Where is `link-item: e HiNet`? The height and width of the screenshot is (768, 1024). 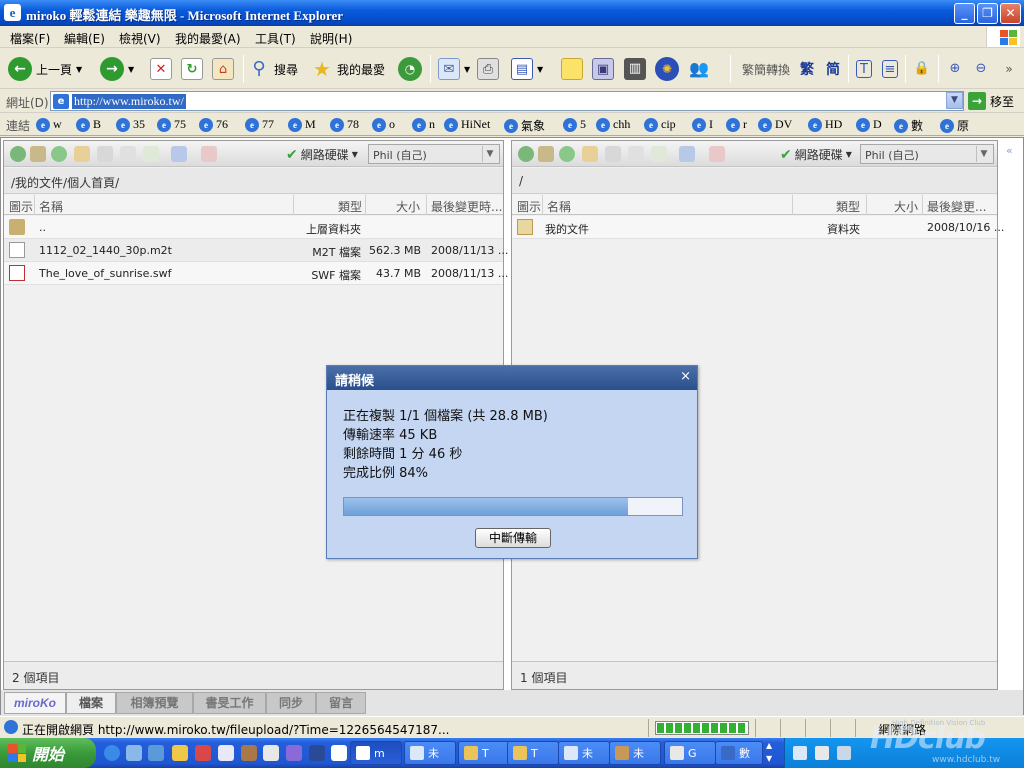 link-item: e HiNet is located at coordinates (467, 124).